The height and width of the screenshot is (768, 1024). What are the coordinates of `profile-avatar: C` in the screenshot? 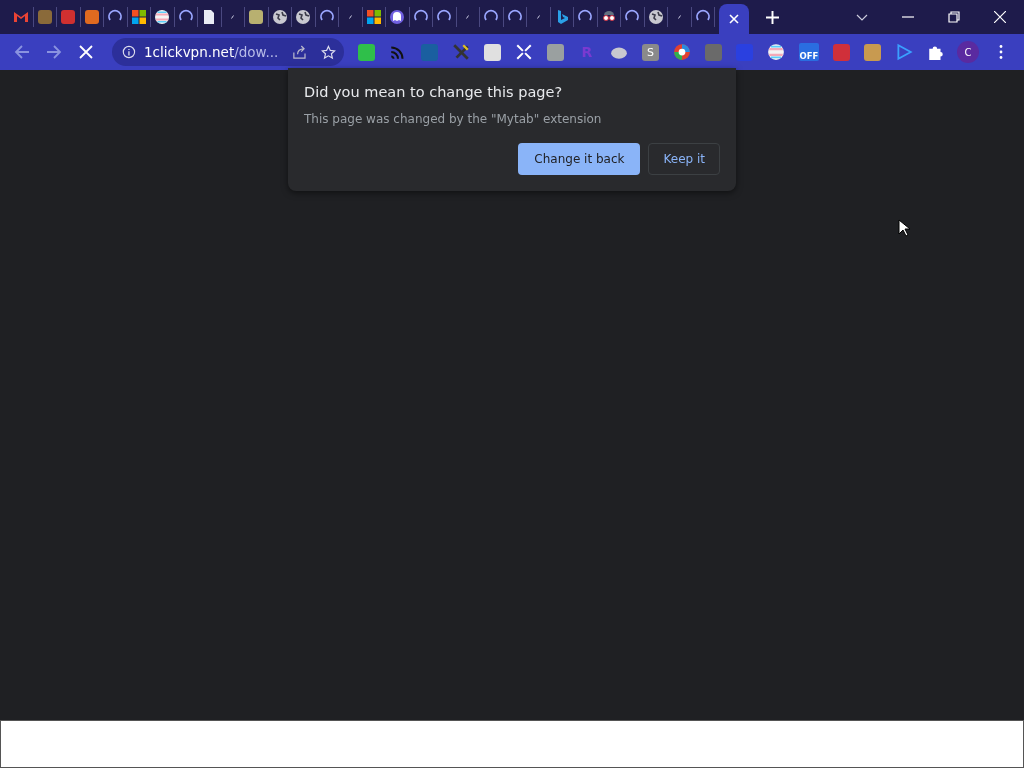 It's located at (968, 52).